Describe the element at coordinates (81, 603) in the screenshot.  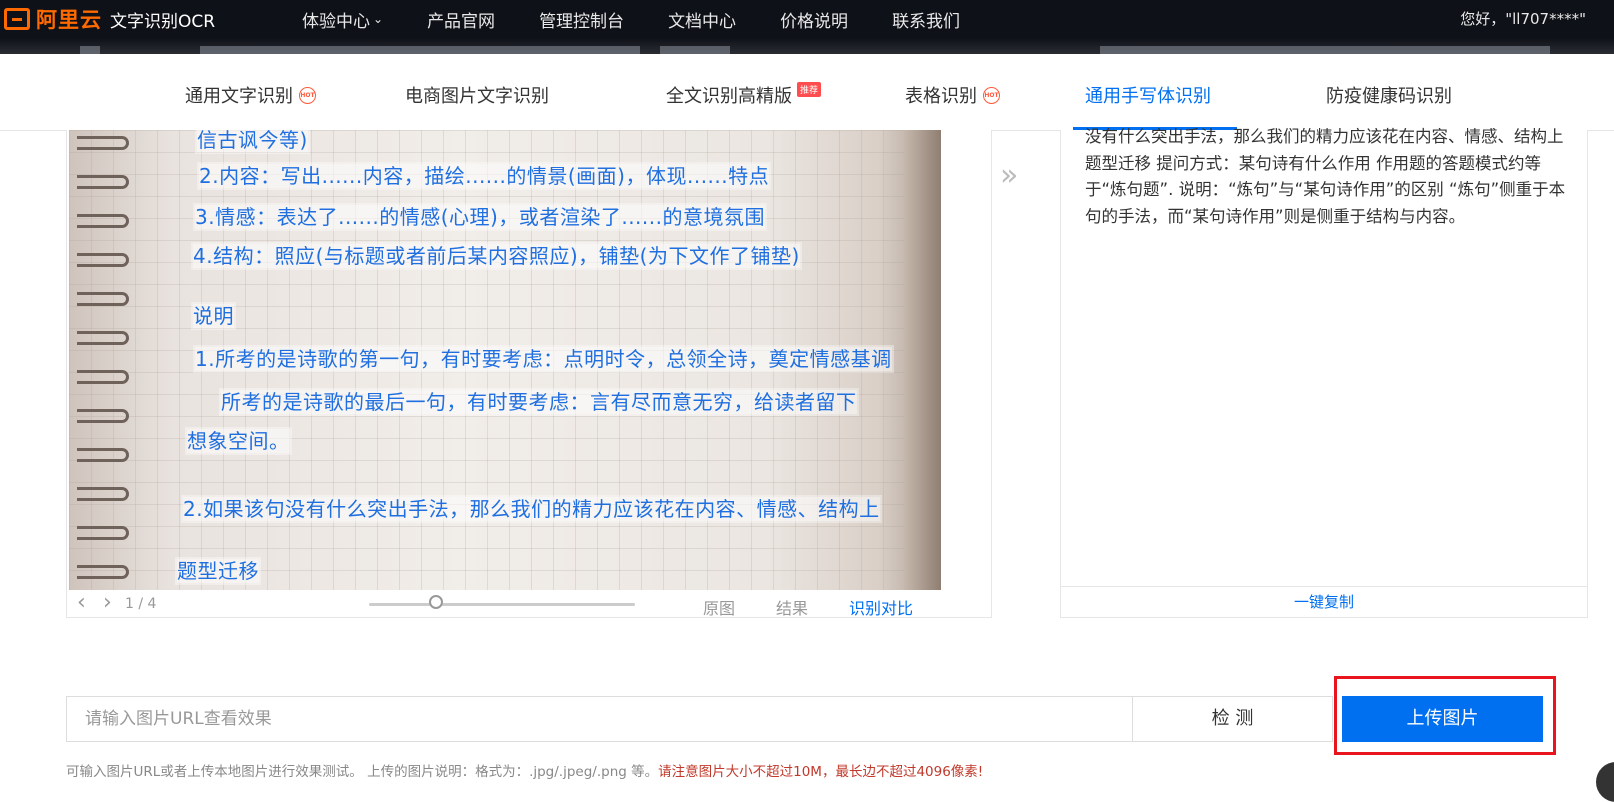
I see `previous-page-icon: ‹` at that location.